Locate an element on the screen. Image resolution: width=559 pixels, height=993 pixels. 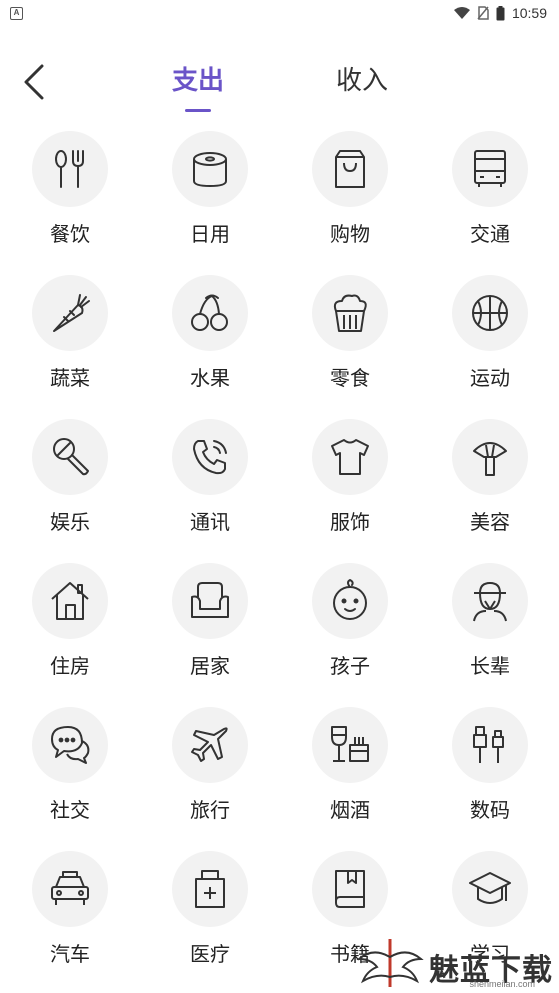
category-item: 服饰 is located at coordinates (350, 488).